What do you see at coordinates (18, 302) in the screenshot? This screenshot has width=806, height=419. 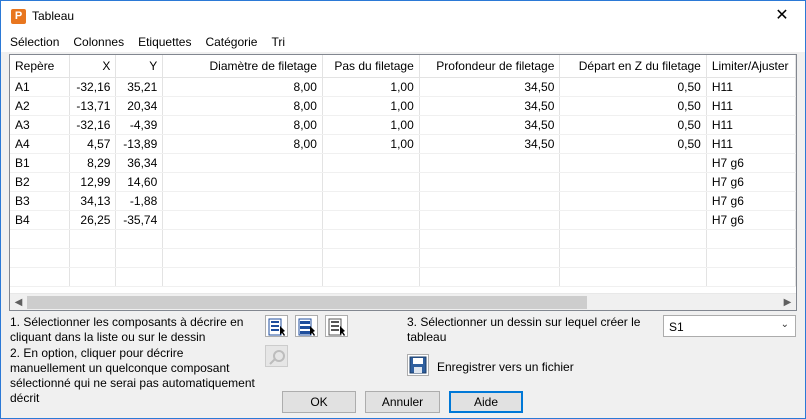 I see `scroll-left-icon: ◀` at bounding box center [18, 302].